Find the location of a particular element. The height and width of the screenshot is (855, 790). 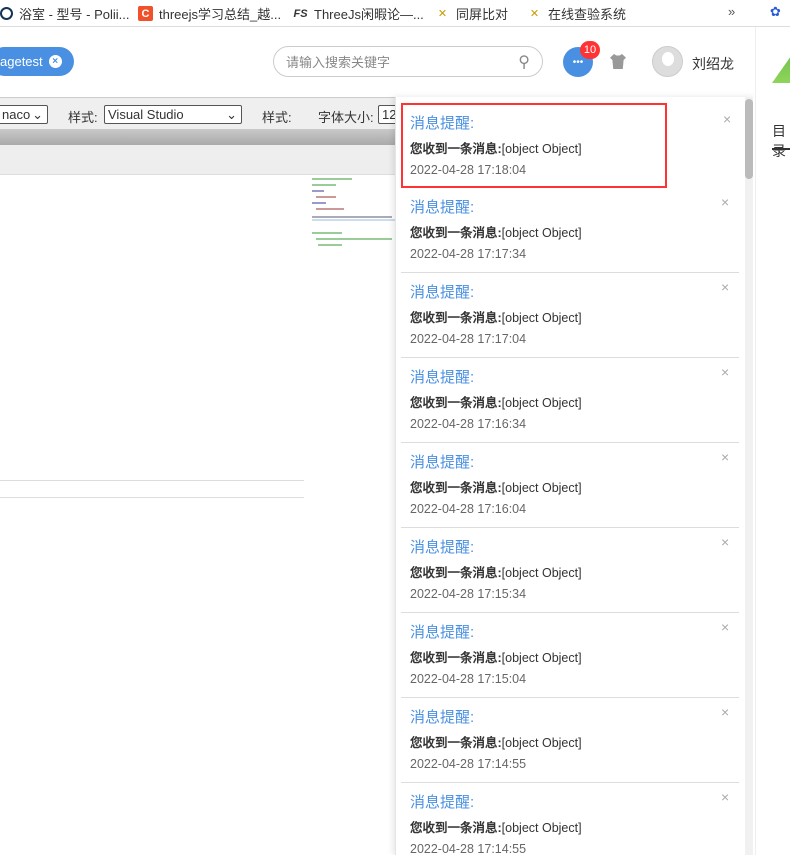

close-tab-icon: × is located at coordinates (55, 61).